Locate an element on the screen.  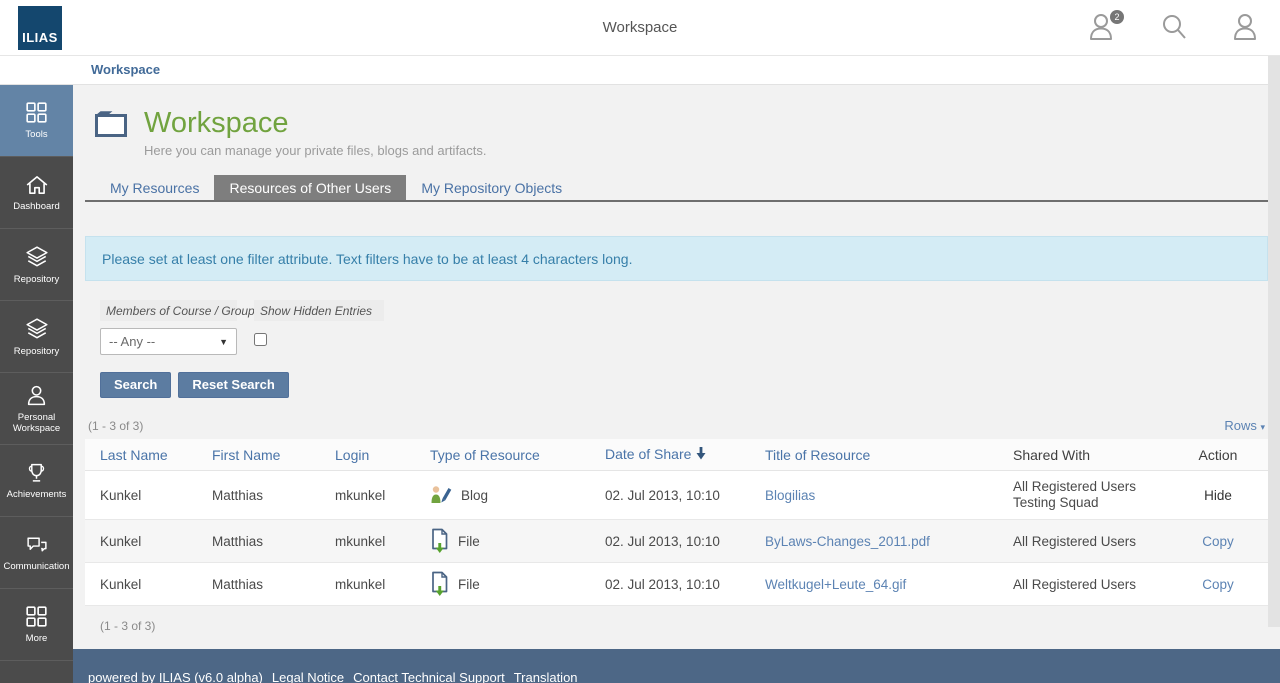
result-range-top: (1 - 3 of 3) is located at coordinates (116, 425).